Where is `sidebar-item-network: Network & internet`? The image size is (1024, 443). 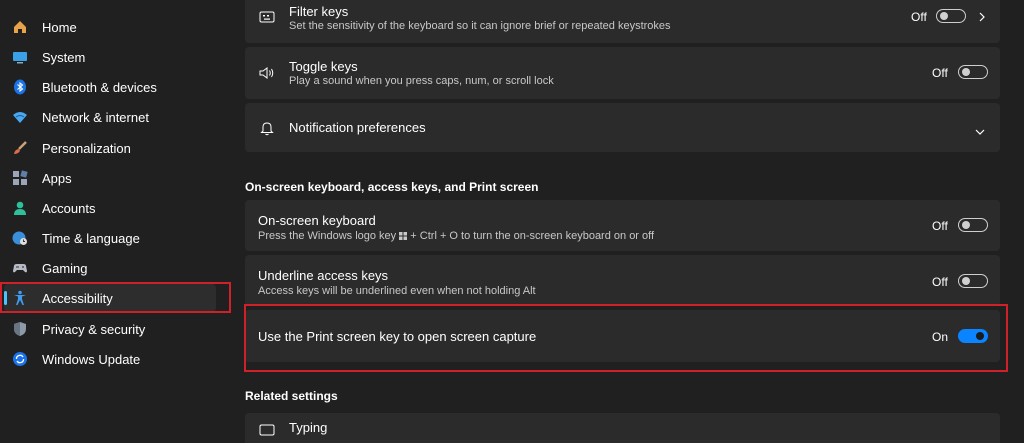
sidebar-item-network: Network & internet is located at coordinates (110, 117).